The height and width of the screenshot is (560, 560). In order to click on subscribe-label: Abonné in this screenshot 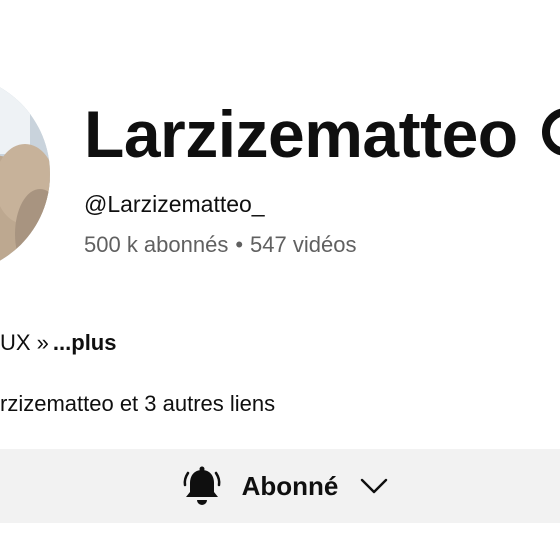, I will do `click(290, 486)`.